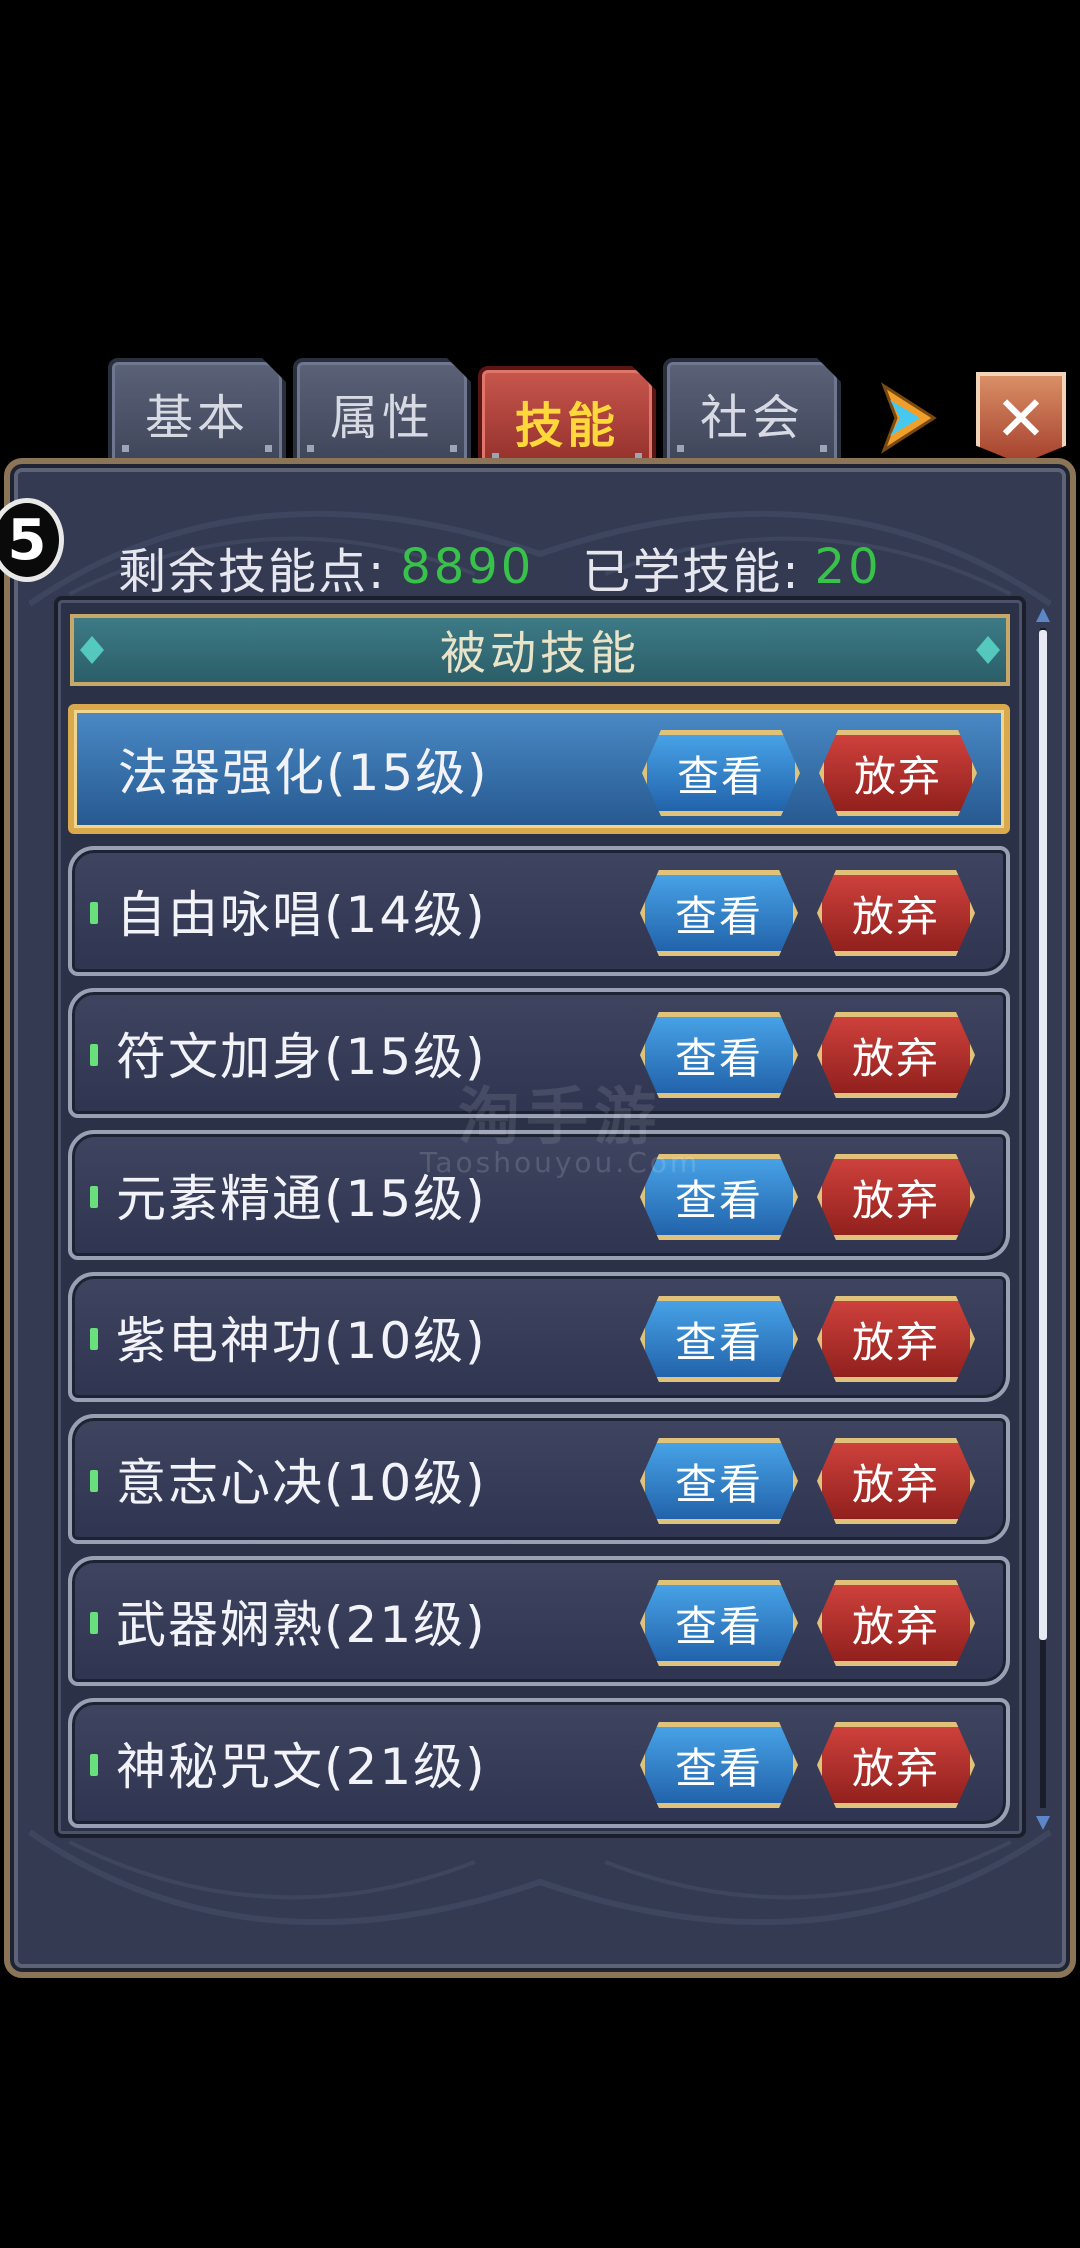  Describe the element at coordinates (301, 1483) in the screenshot. I see `skill-name: 意志心决(10级)` at that location.